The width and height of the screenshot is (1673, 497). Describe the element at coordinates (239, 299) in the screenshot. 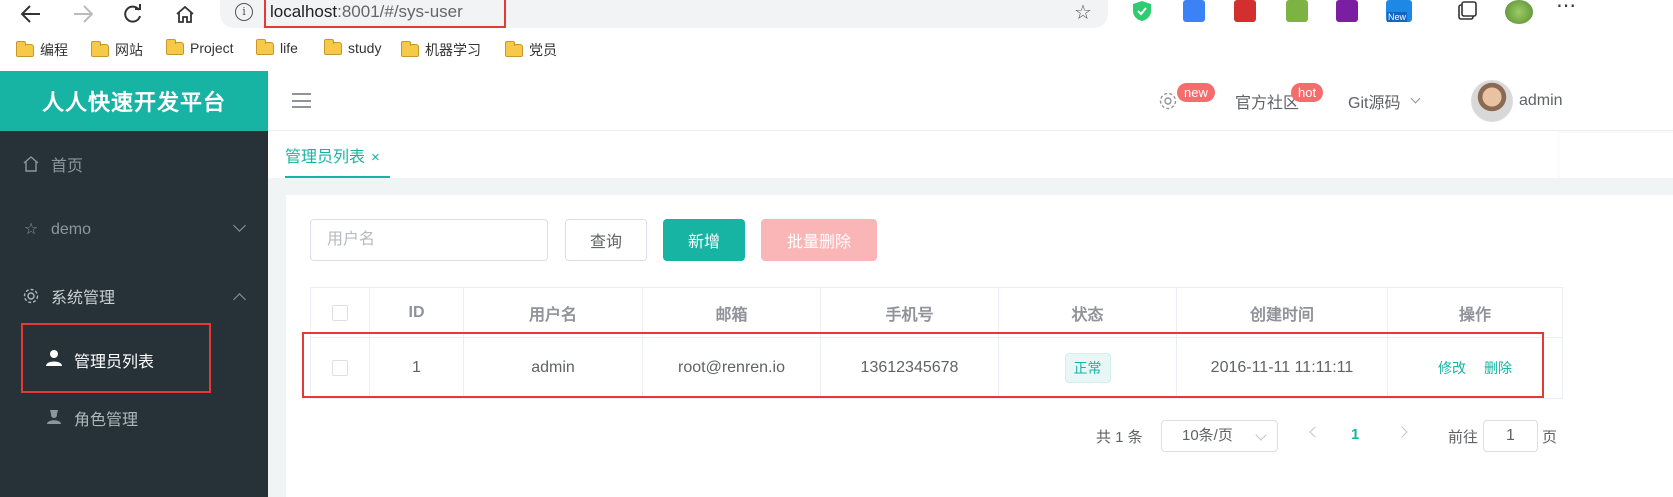

I see `chevron-up-icon` at that location.